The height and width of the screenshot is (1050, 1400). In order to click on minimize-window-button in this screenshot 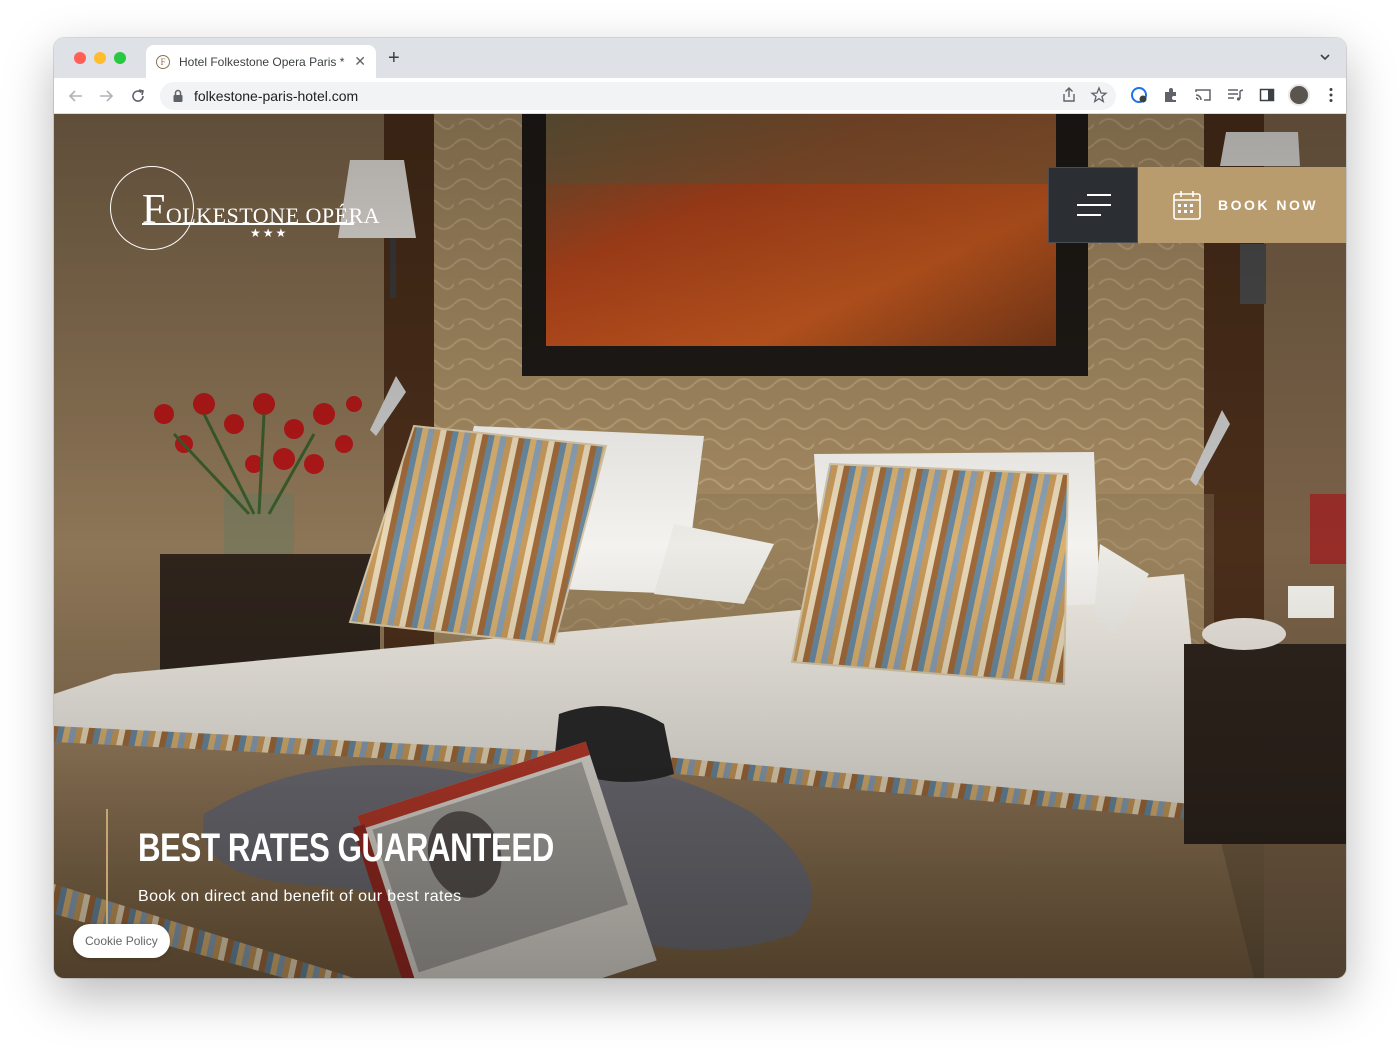, I will do `click(100, 58)`.